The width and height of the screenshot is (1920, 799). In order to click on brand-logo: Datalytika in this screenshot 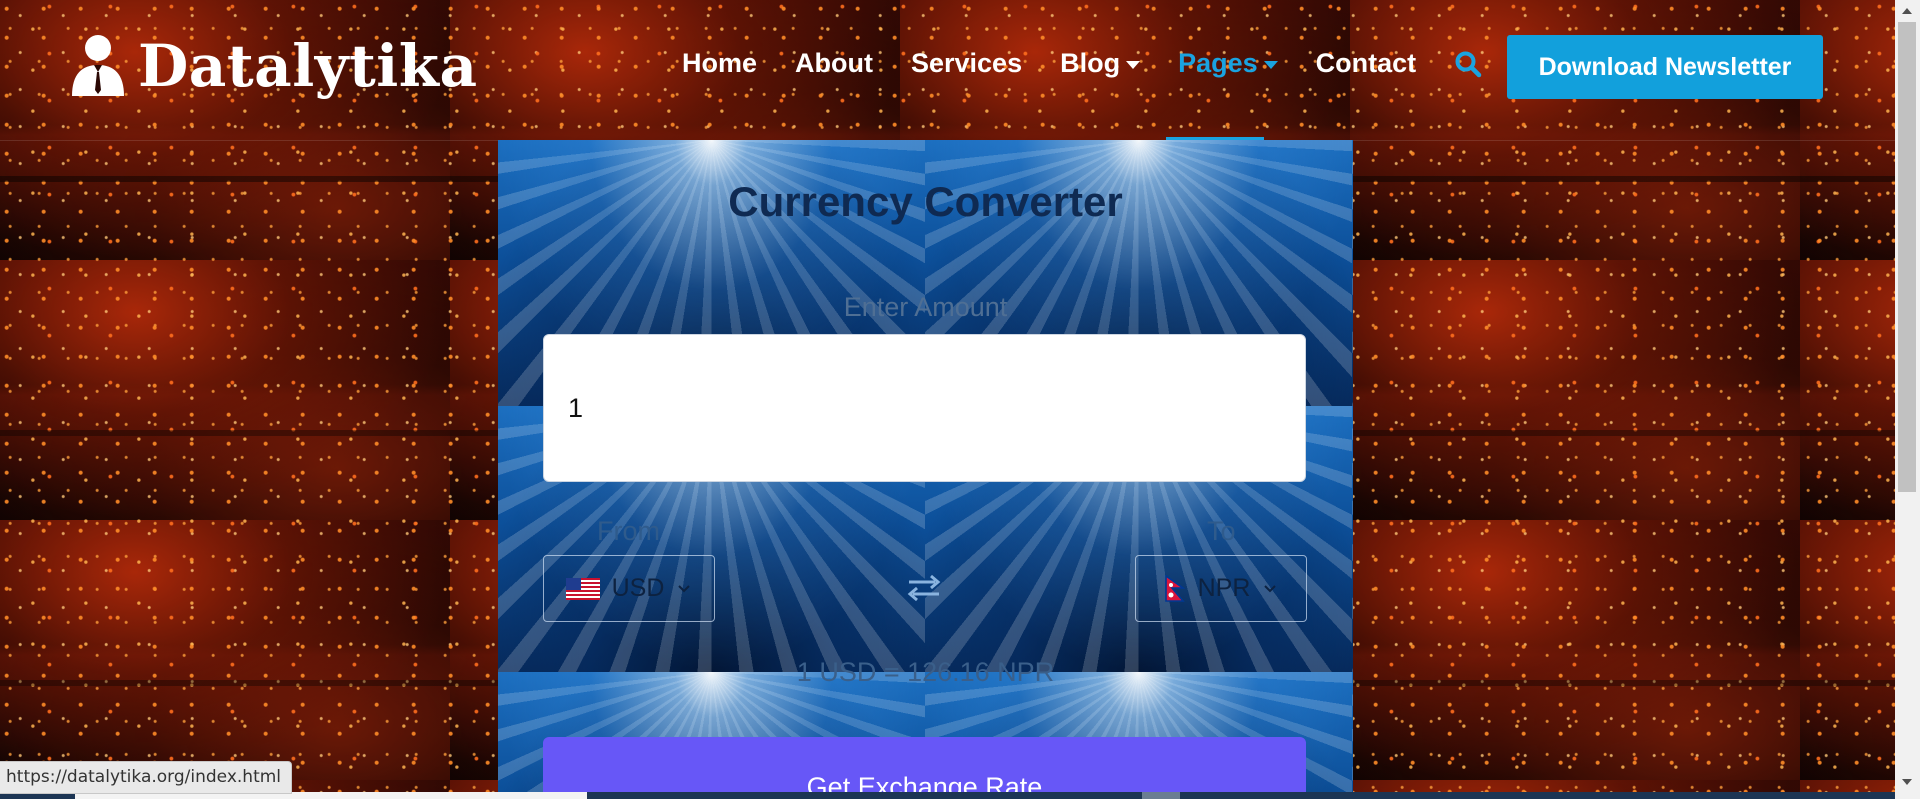, I will do `click(274, 66)`.